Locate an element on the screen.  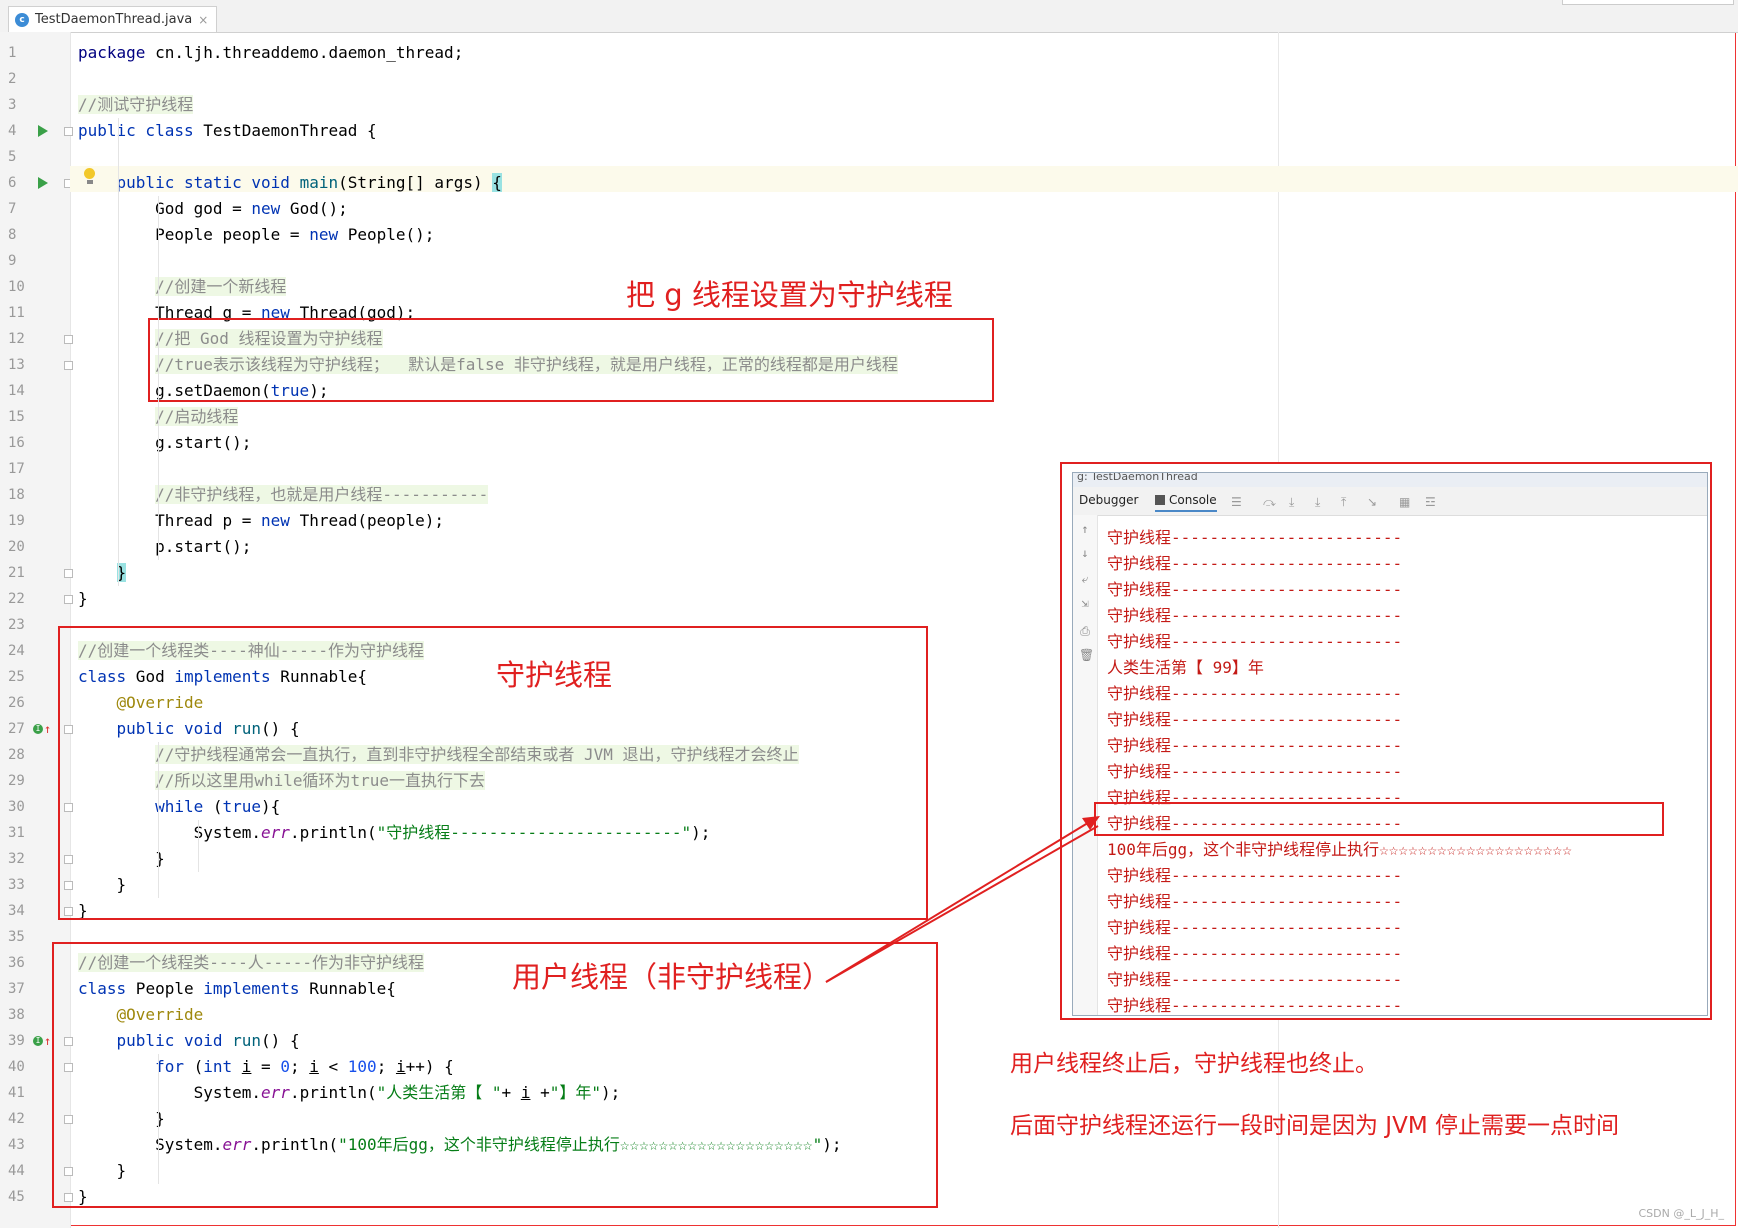
line-number: 17 is located at coordinates (16, 469).